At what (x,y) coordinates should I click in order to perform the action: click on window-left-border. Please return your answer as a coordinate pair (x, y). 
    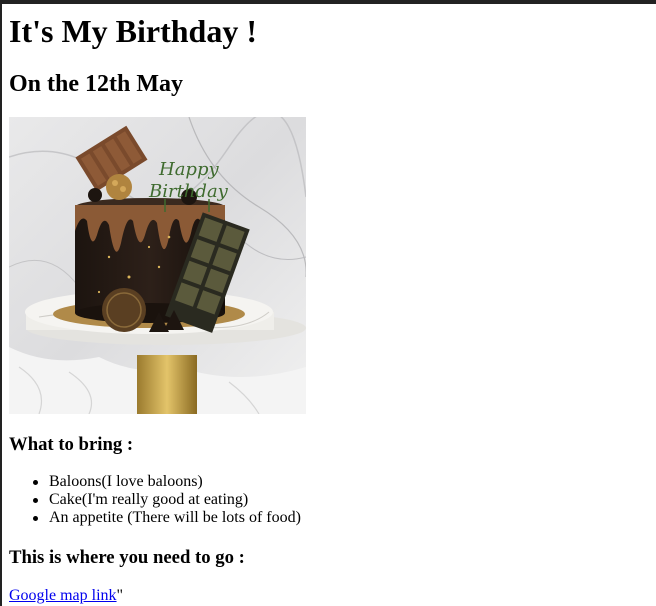
    Looking at the image, I should click on (1, 305).